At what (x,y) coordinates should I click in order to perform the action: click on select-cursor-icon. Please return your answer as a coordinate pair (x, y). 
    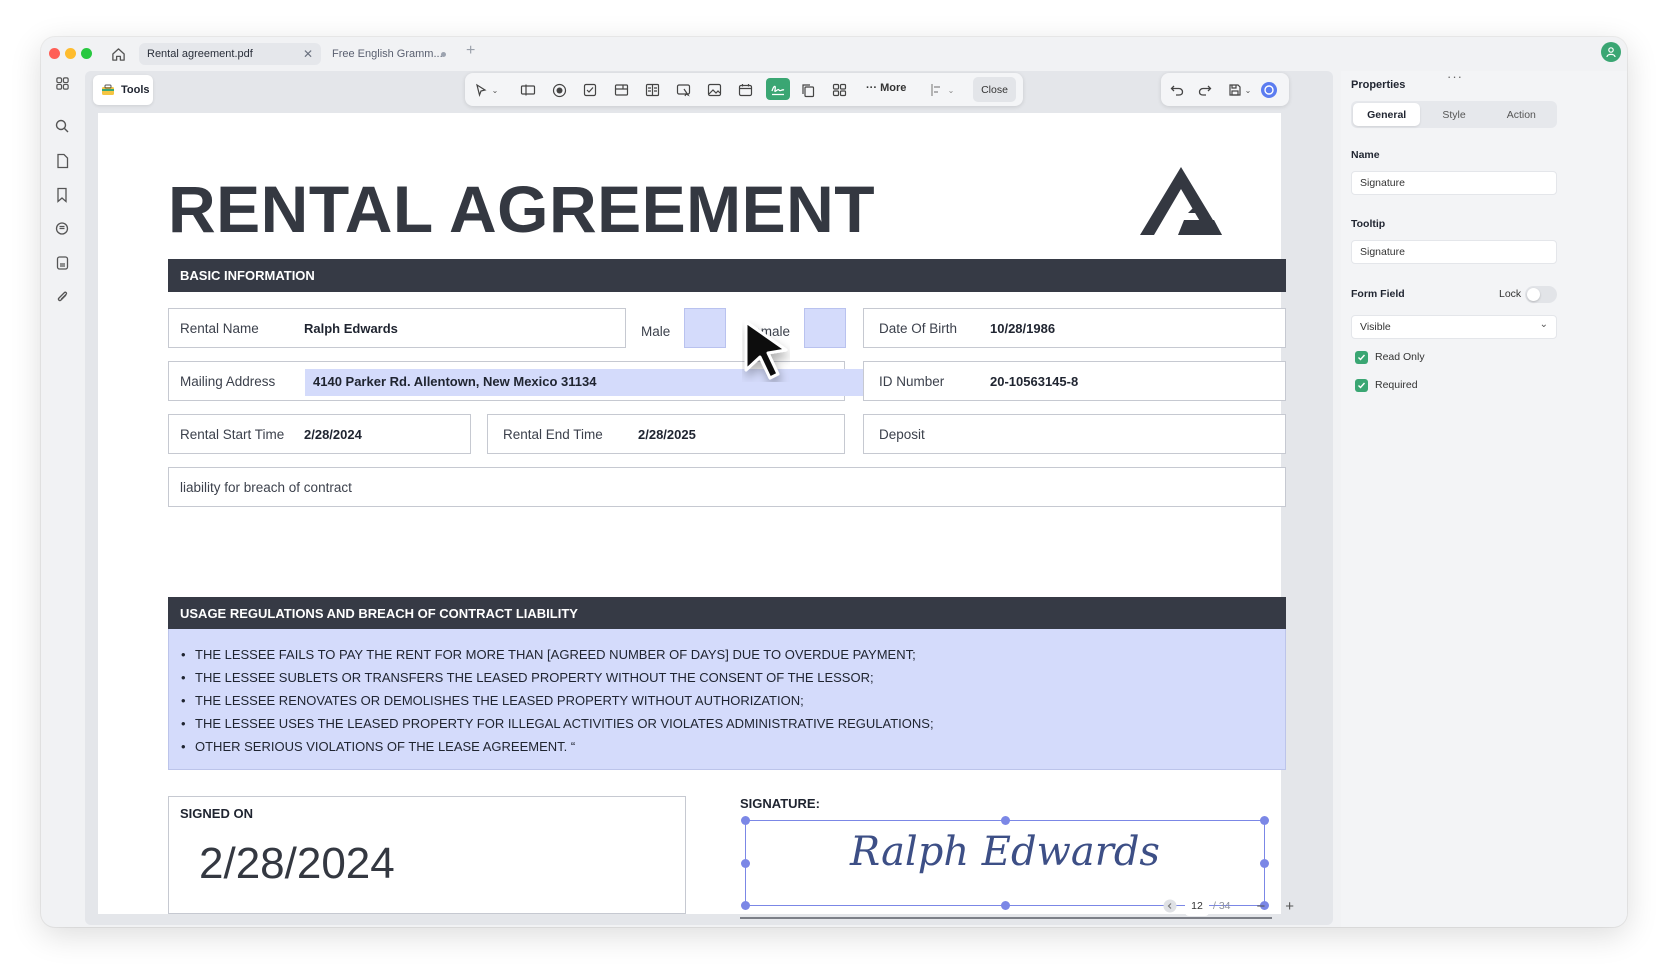
    Looking at the image, I should click on (481, 90).